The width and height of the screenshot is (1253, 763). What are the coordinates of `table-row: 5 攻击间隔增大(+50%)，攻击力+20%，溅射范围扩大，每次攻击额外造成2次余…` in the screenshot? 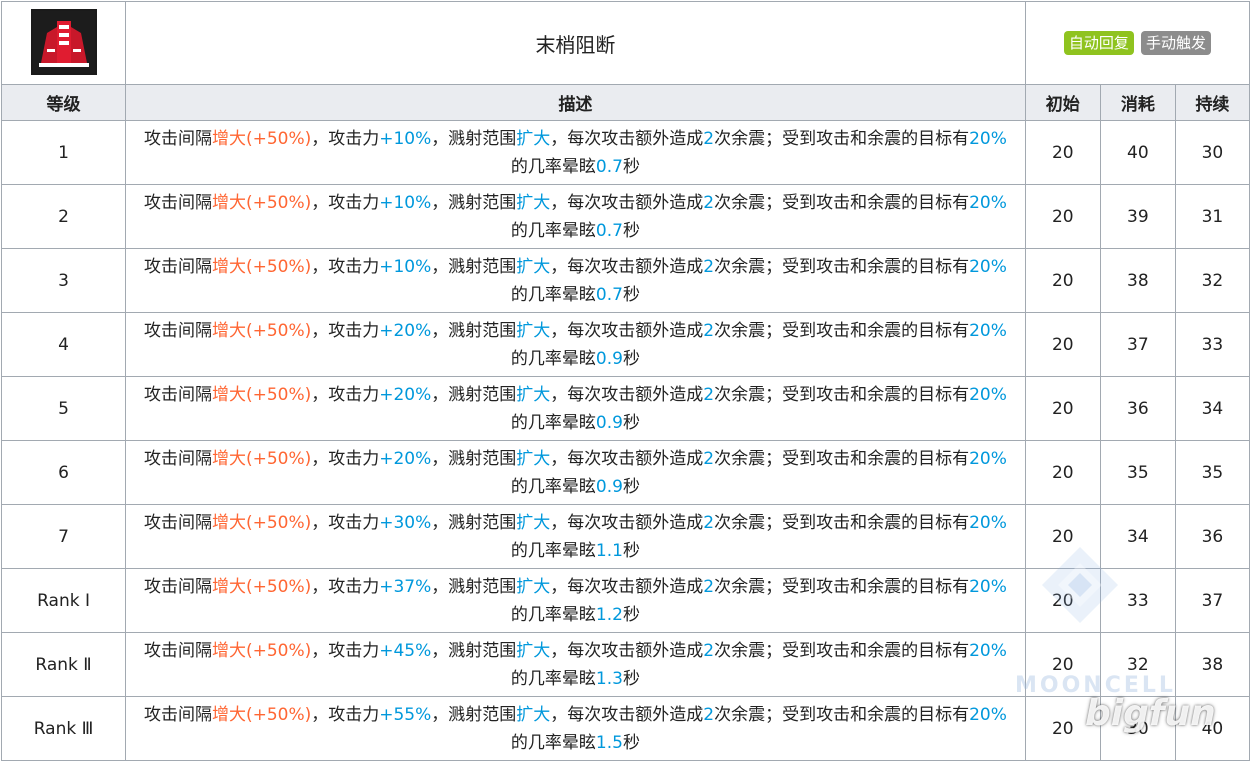 It's located at (625, 408).